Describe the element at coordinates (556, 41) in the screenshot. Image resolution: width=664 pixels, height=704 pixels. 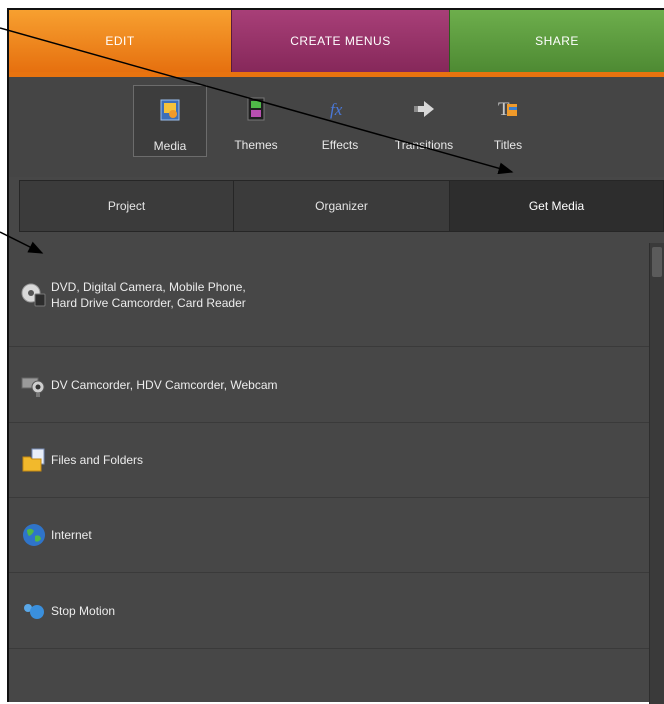
I see `tab-share: SHARE` at that location.